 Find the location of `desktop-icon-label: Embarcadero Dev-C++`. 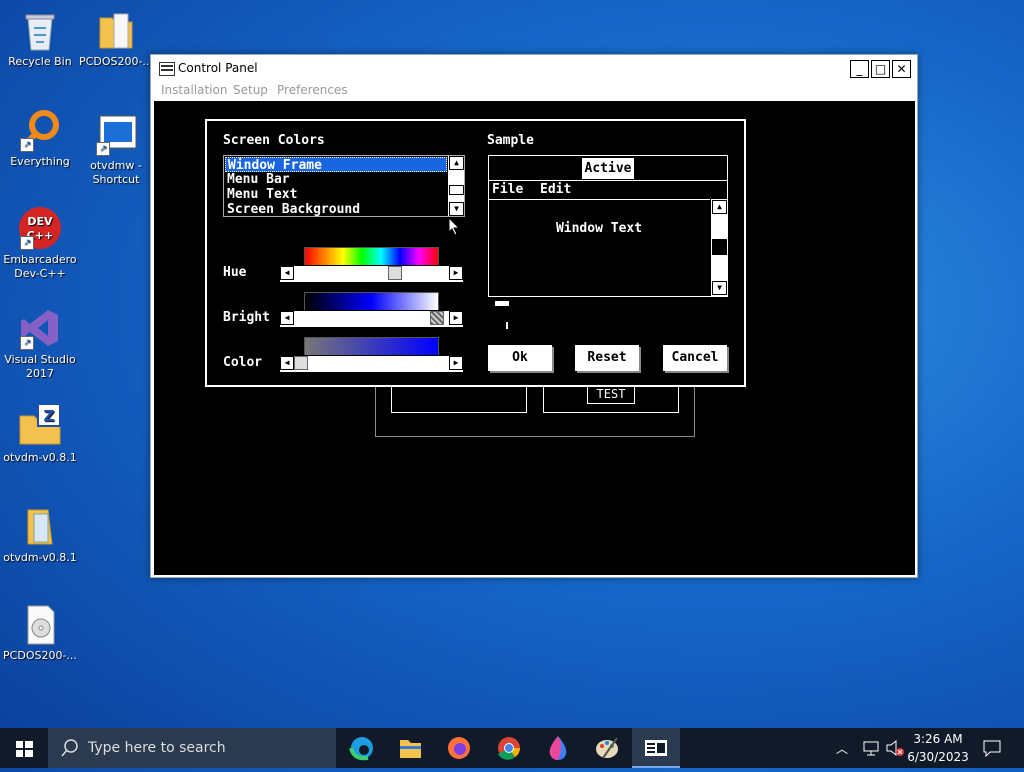

desktop-icon-label: Embarcadero Dev-C++ is located at coordinates (40, 266).